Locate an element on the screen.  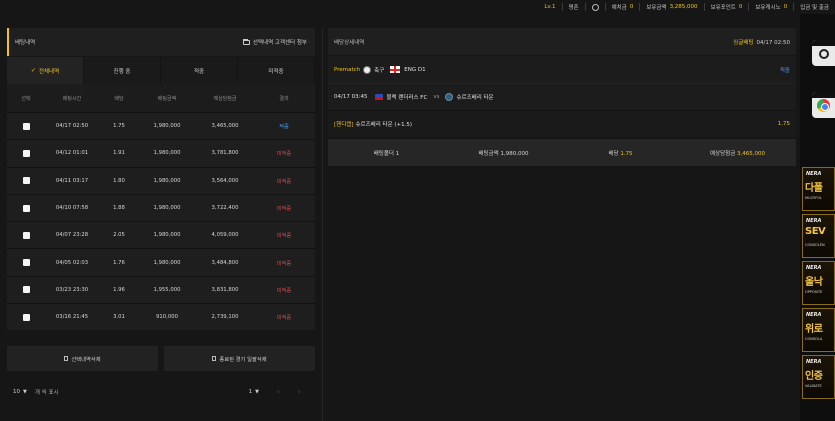
search-shortcut-button is located at coordinates (823, 53).